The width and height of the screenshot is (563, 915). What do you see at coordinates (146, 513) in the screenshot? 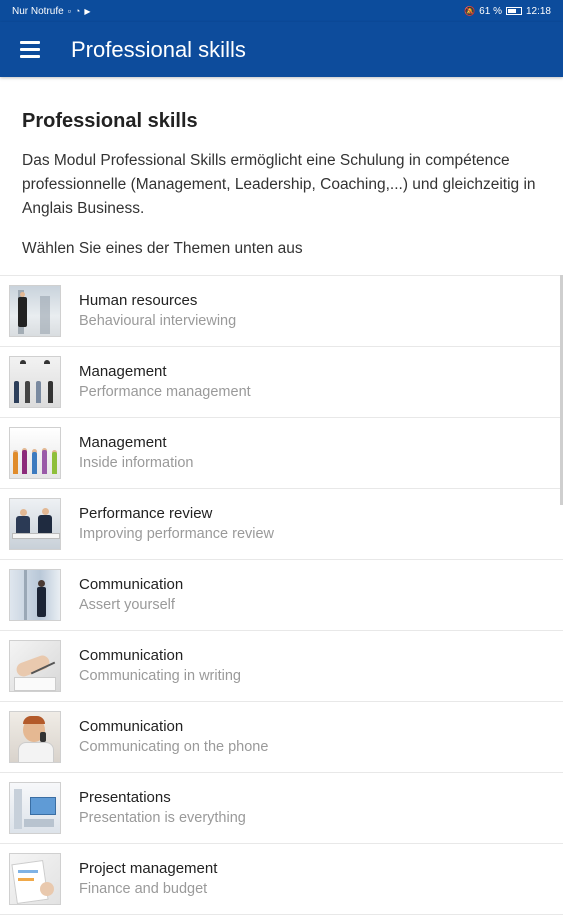
I see `topic-title: Performance review` at bounding box center [146, 513].